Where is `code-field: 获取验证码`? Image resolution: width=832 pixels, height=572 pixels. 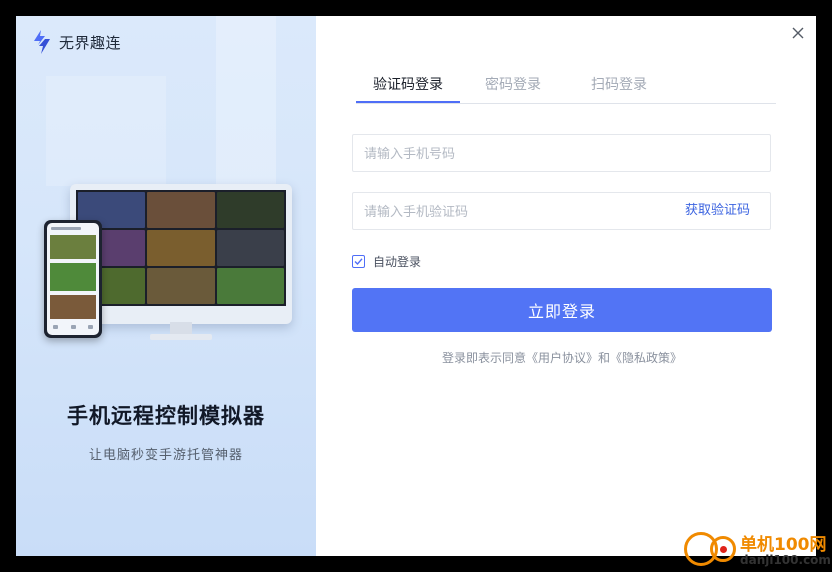 code-field: 获取验证码 is located at coordinates (561, 211).